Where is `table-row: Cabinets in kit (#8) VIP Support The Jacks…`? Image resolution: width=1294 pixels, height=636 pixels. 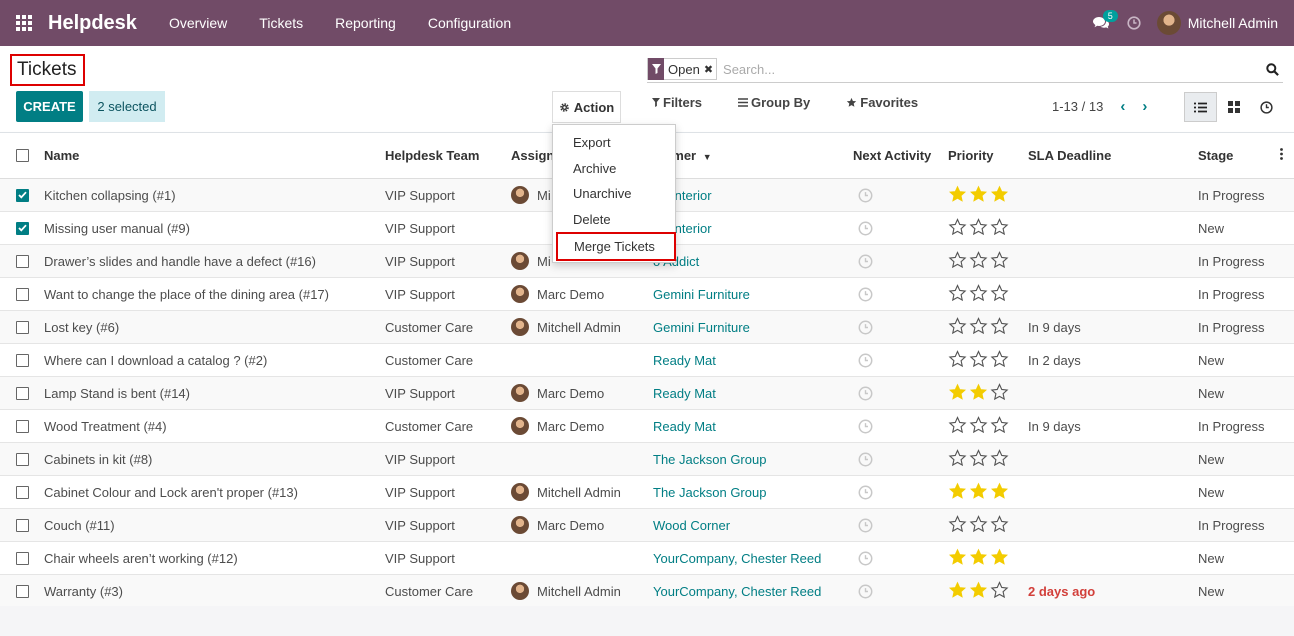 table-row: Cabinets in kit (#8) VIP Support The Jacks… is located at coordinates (647, 459).